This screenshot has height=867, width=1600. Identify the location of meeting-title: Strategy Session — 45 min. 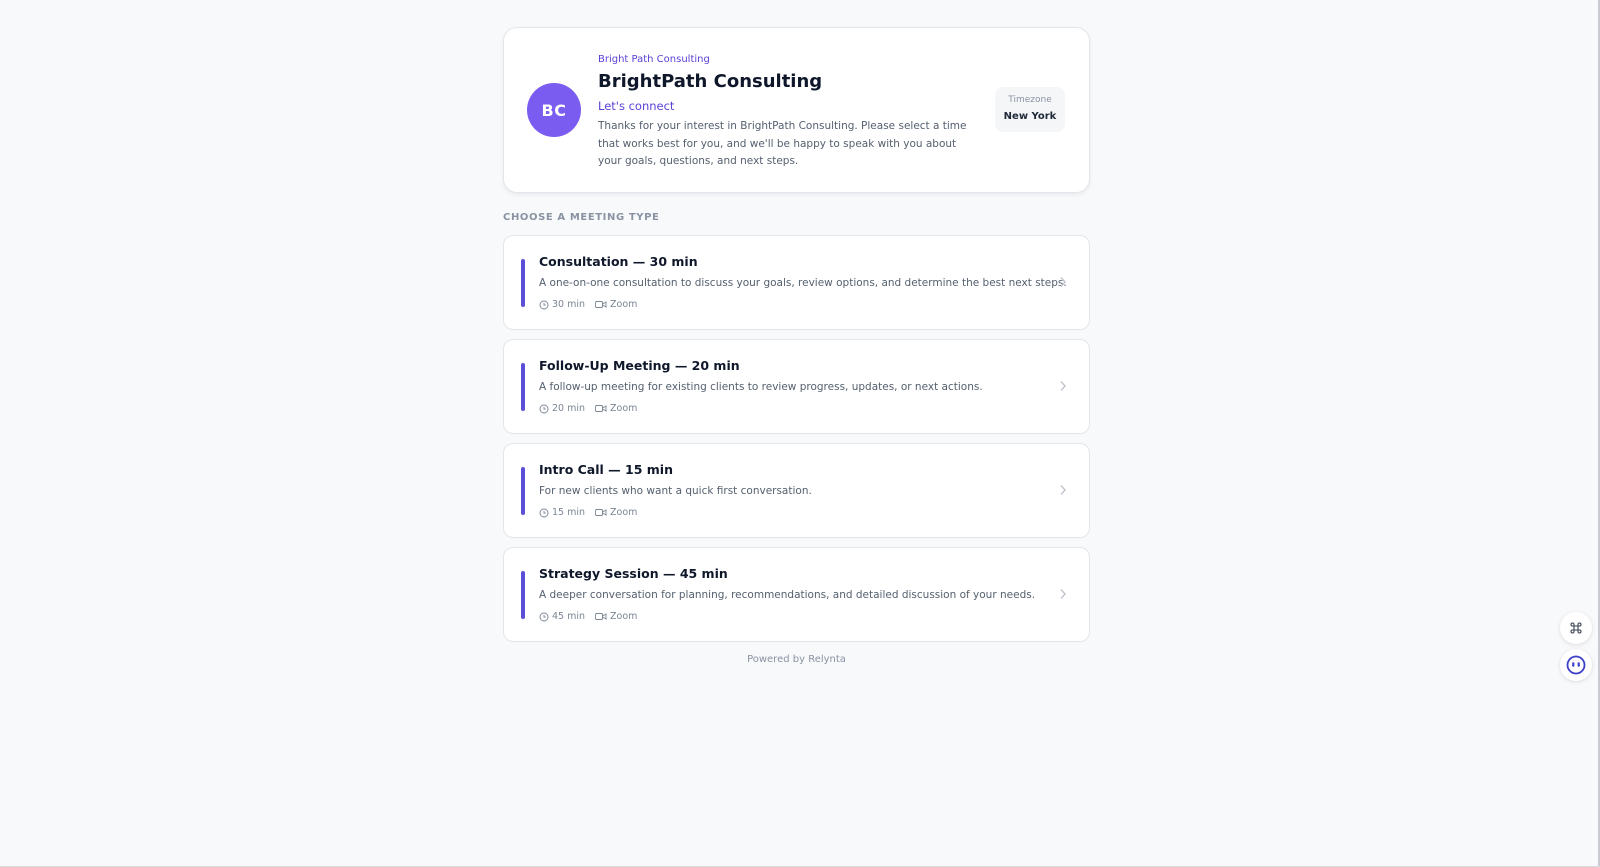
(633, 573).